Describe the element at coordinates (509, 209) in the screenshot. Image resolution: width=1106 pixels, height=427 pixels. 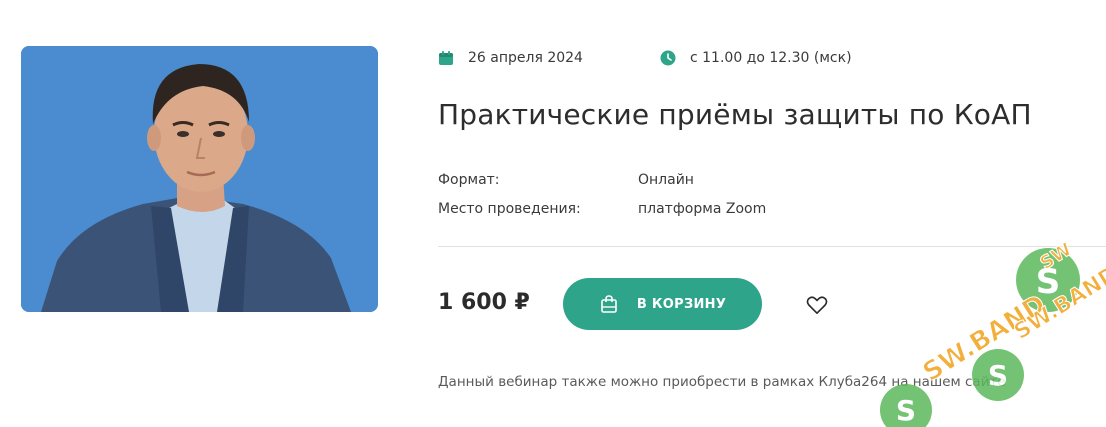
I see `detail-label: Место проведения:` at that location.